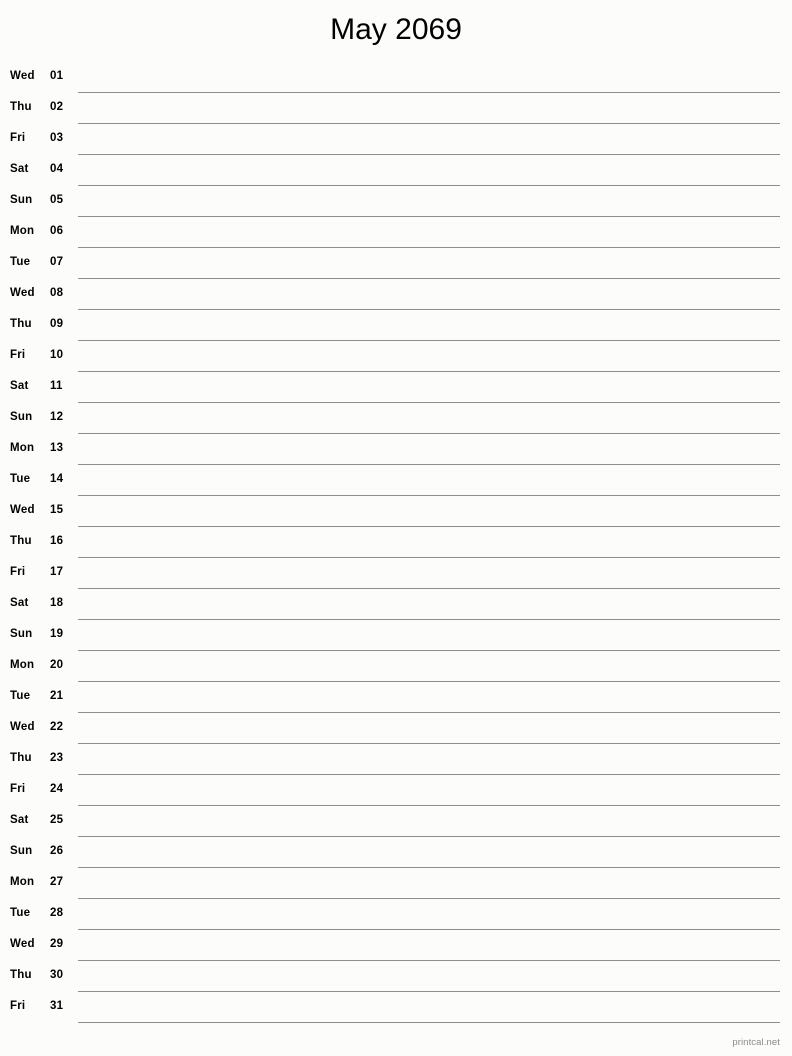 The width and height of the screenshot is (792, 1056). Describe the element at coordinates (396, 108) in the screenshot. I see `day-row: Thu 02` at that location.